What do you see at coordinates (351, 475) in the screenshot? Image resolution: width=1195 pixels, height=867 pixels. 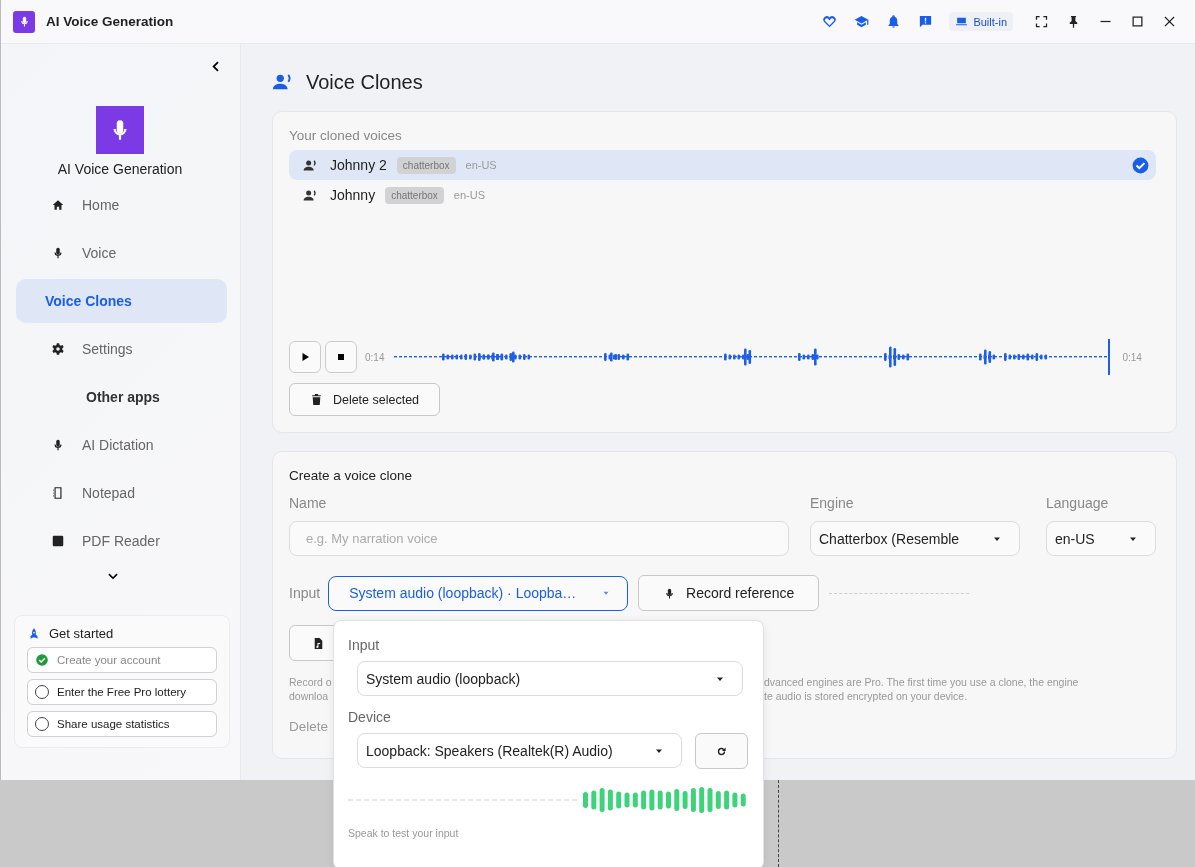 I see `card-title: Create a voice clone` at bounding box center [351, 475].